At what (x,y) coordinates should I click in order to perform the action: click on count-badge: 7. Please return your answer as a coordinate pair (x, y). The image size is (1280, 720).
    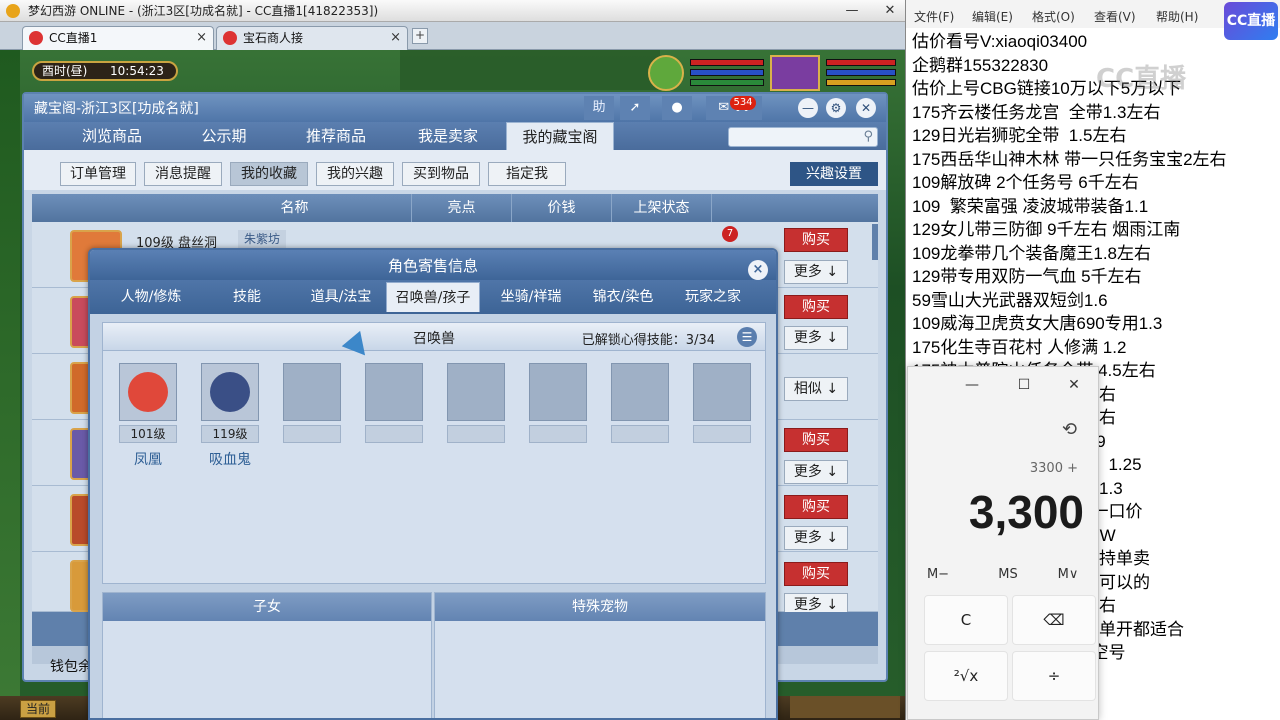
    Looking at the image, I should click on (730, 234).